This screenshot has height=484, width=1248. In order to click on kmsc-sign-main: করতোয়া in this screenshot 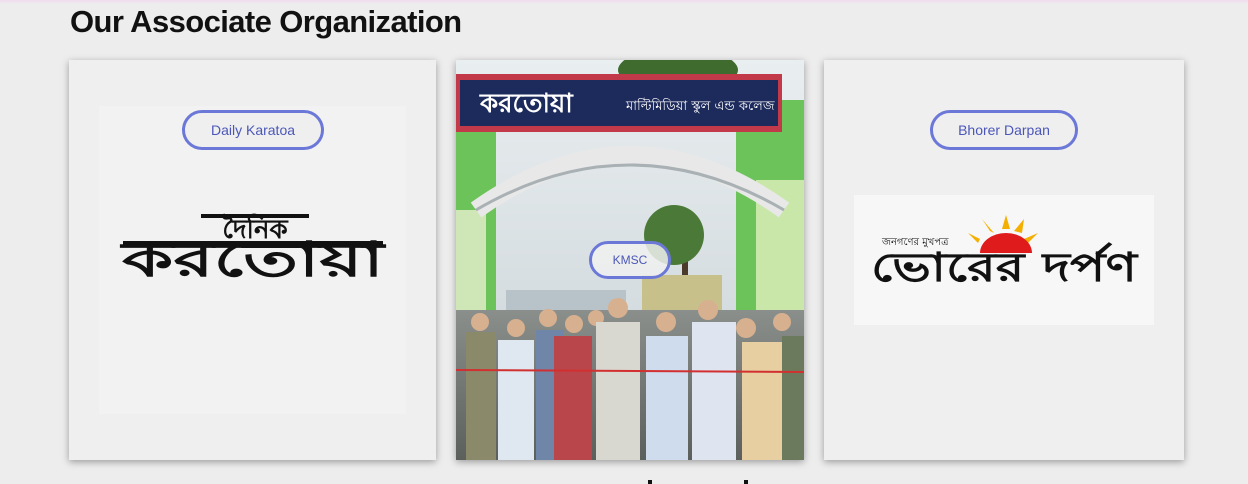, I will do `click(526, 104)`.